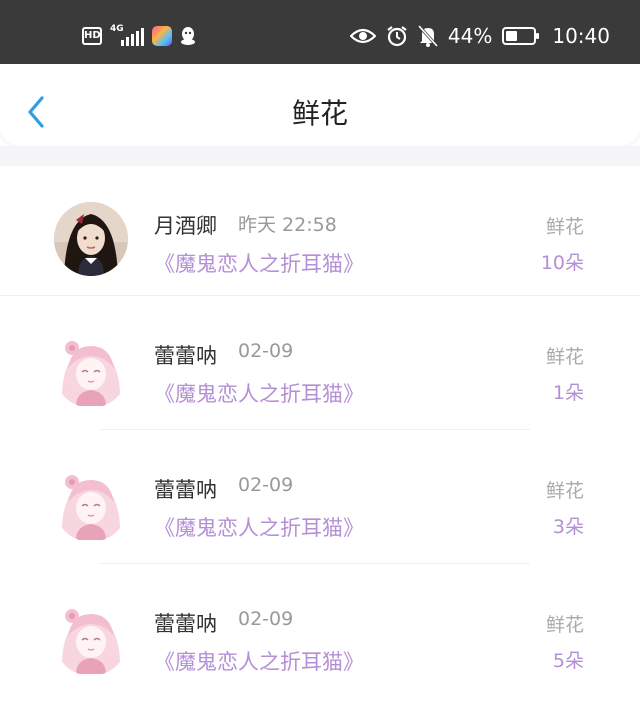  I want to click on app-icon, so click(162, 36).